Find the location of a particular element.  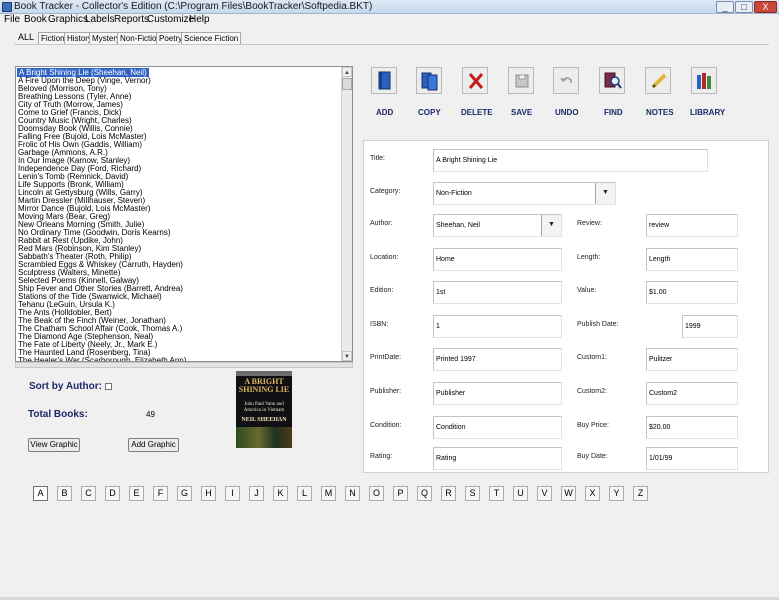

letter-i-button: I is located at coordinates (232, 493).